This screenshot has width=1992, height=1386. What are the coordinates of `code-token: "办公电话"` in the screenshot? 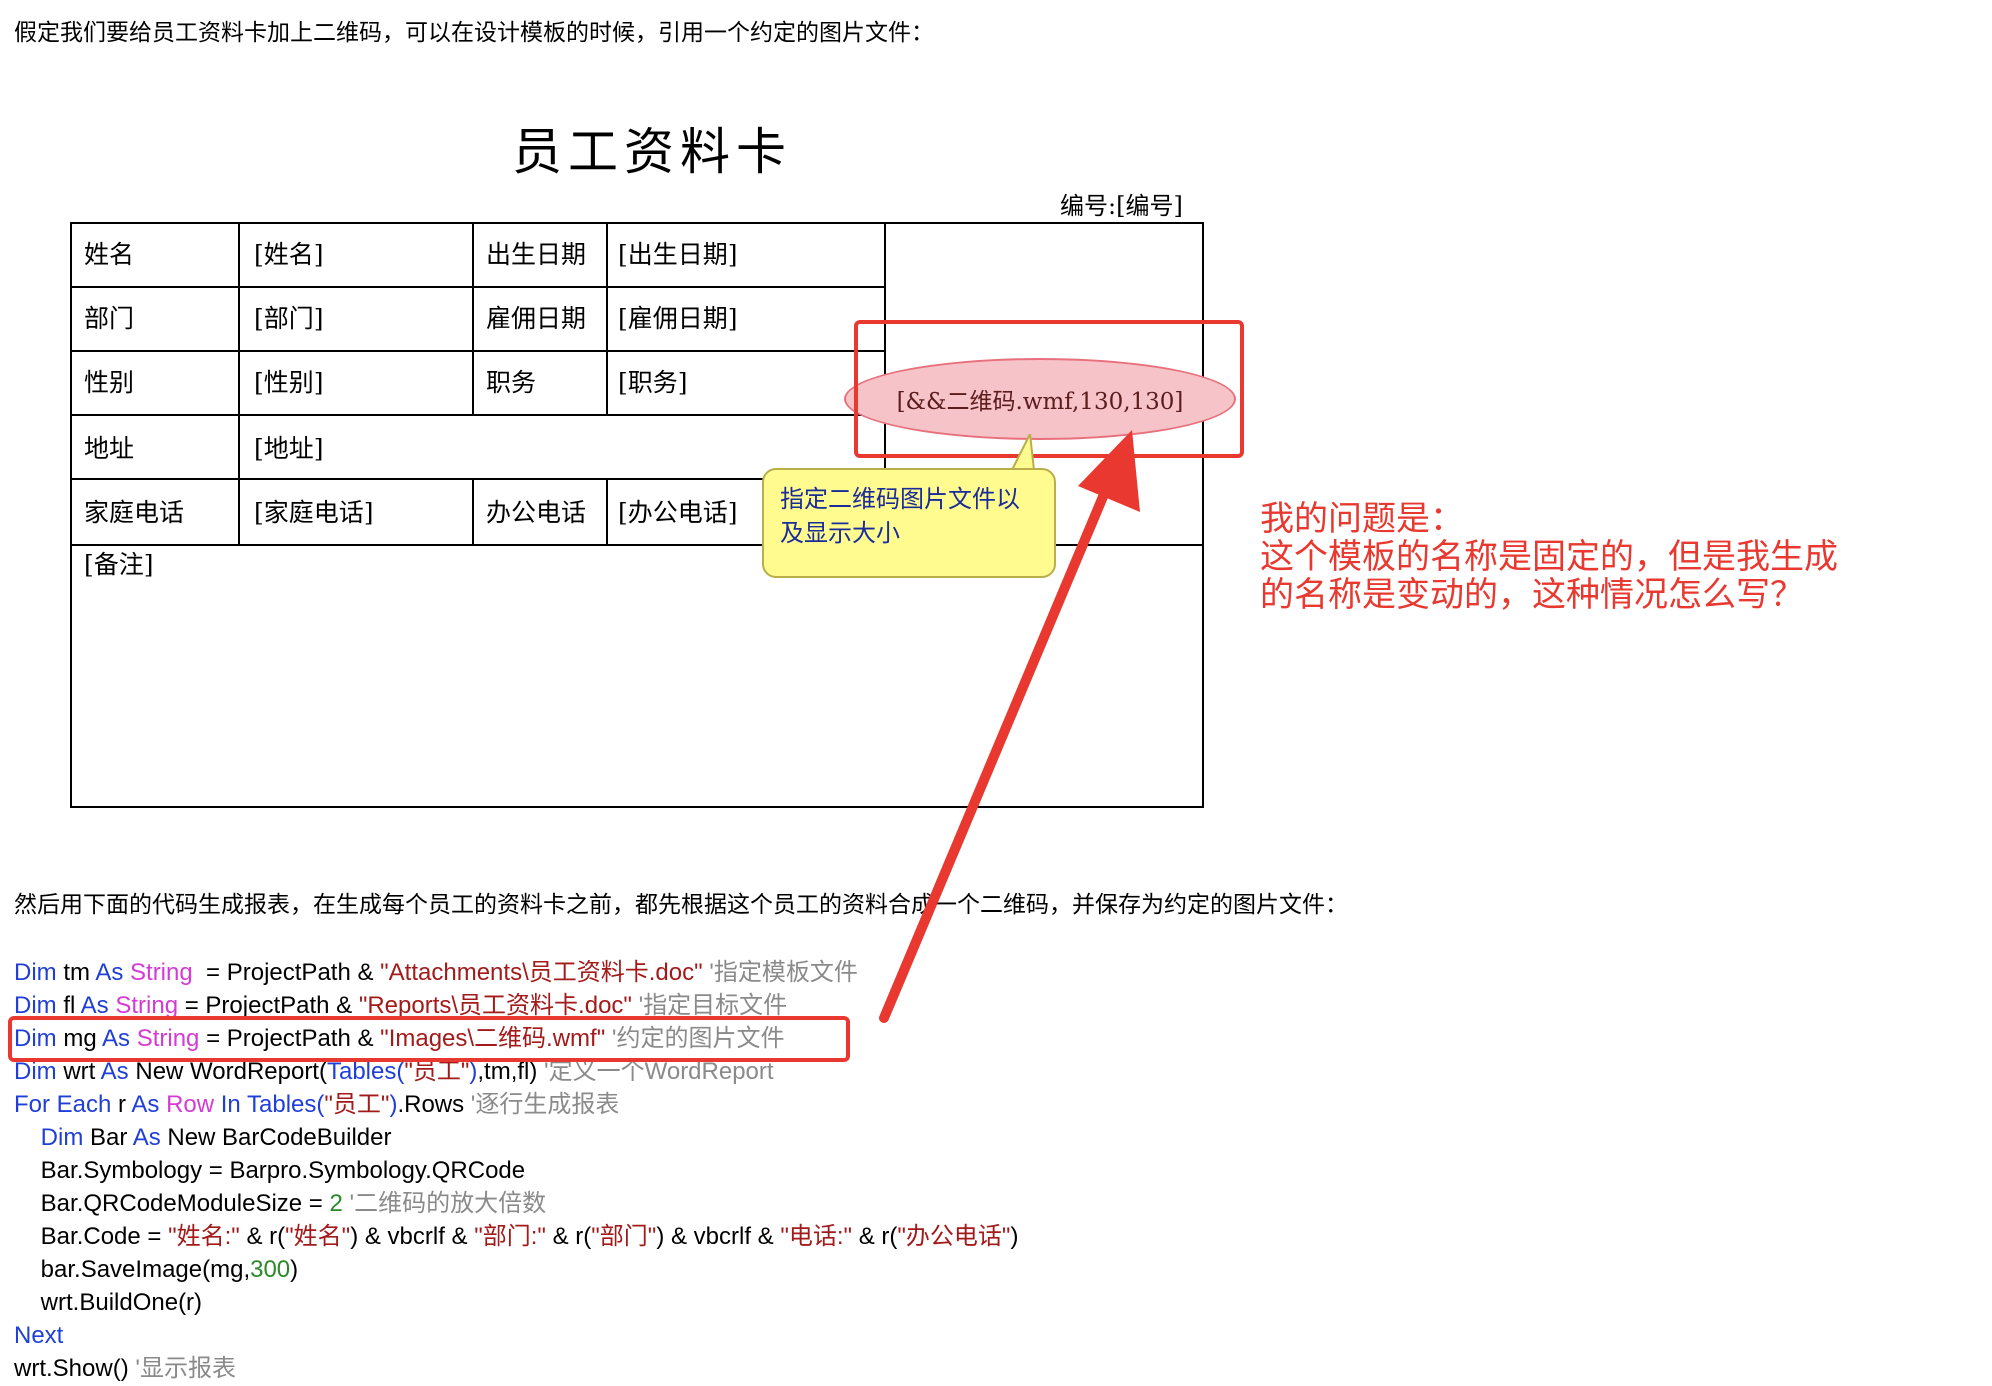 It's located at (954, 1236).